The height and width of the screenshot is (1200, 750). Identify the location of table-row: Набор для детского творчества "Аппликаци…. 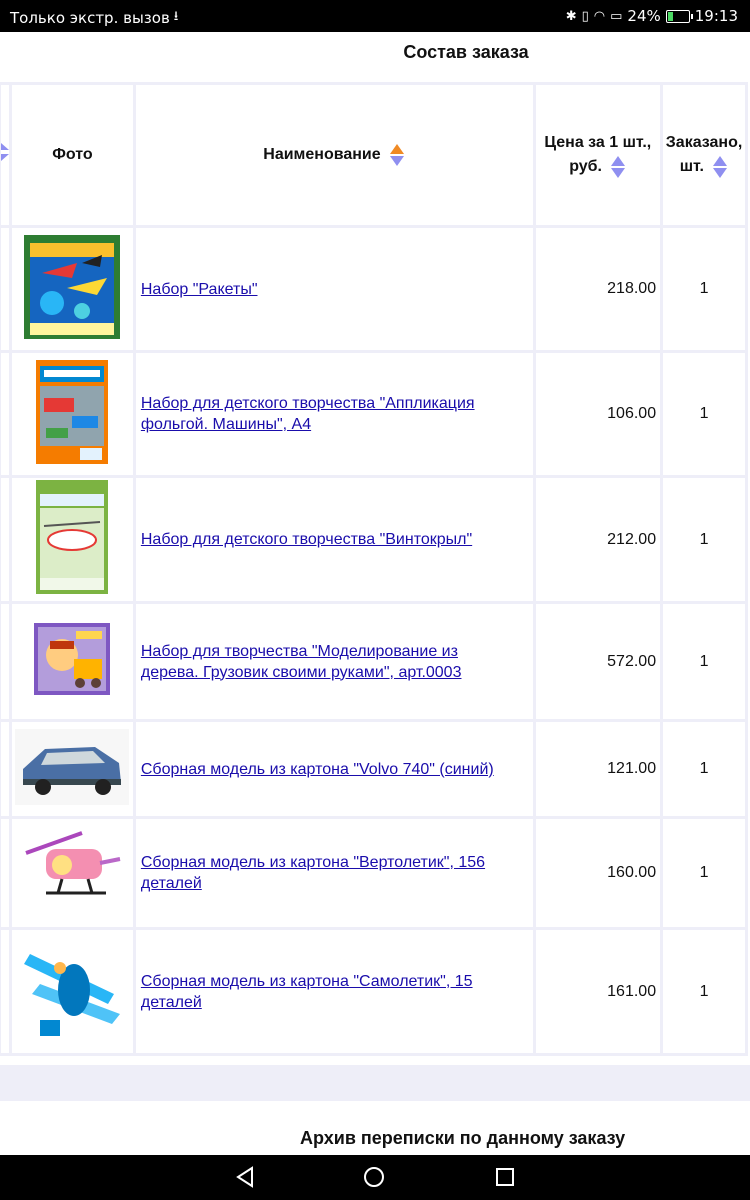
(374, 414).